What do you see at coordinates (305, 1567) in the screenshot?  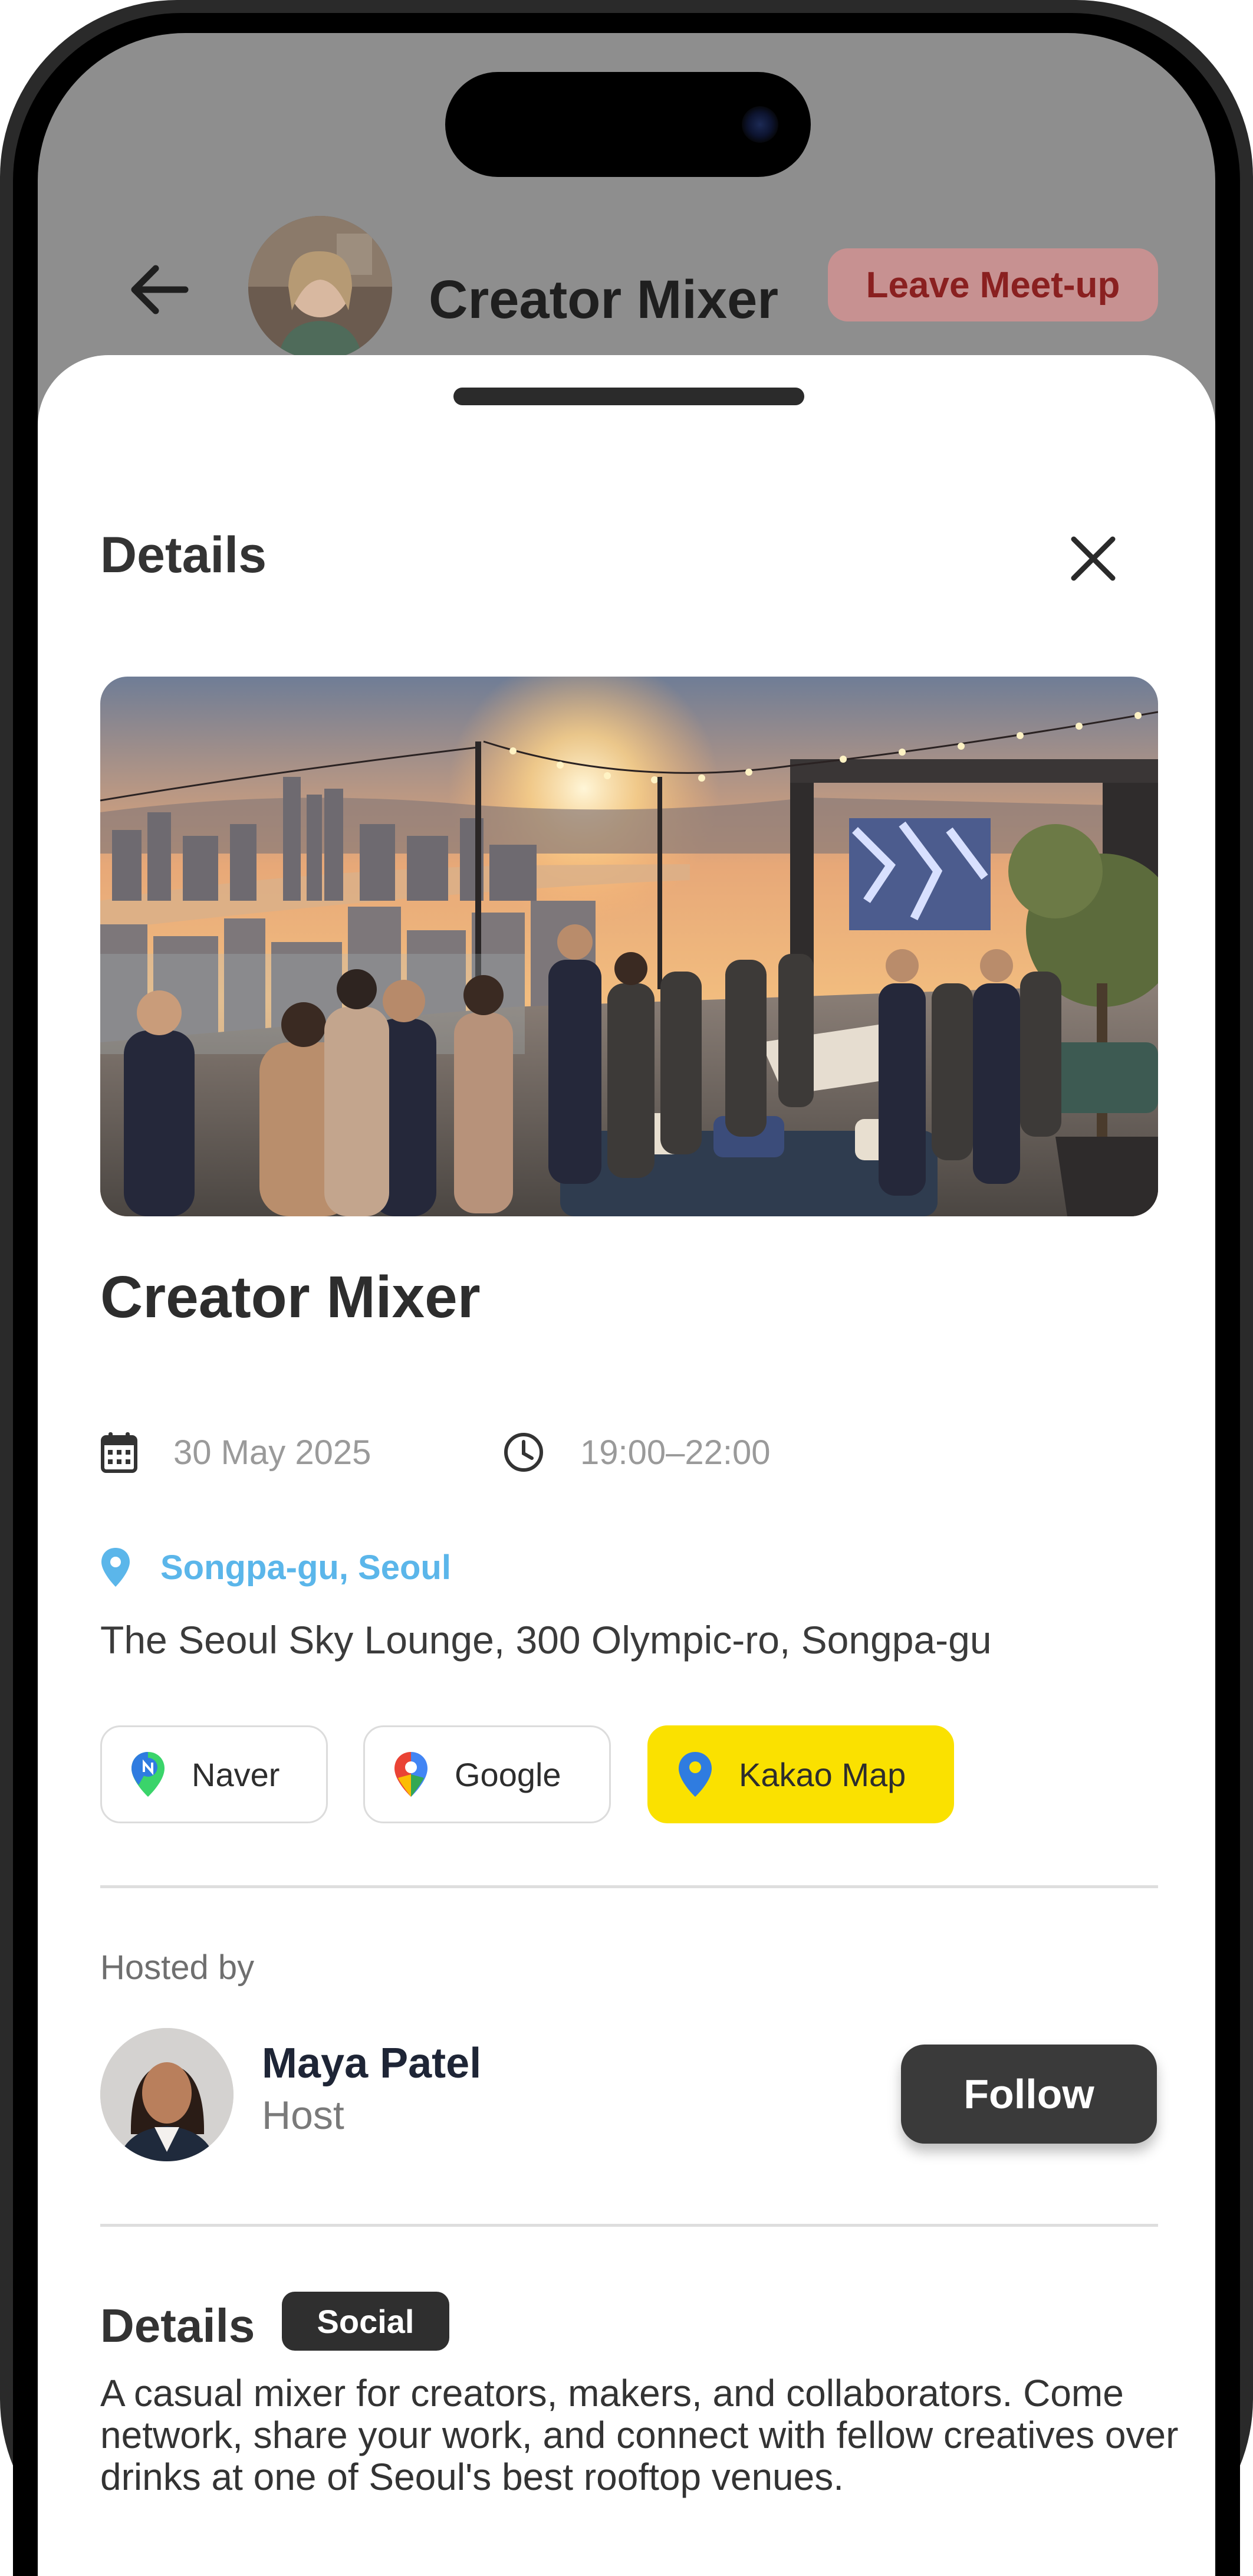 I see `location-area: Songpa-gu, Seoul` at bounding box center [305, 1567].